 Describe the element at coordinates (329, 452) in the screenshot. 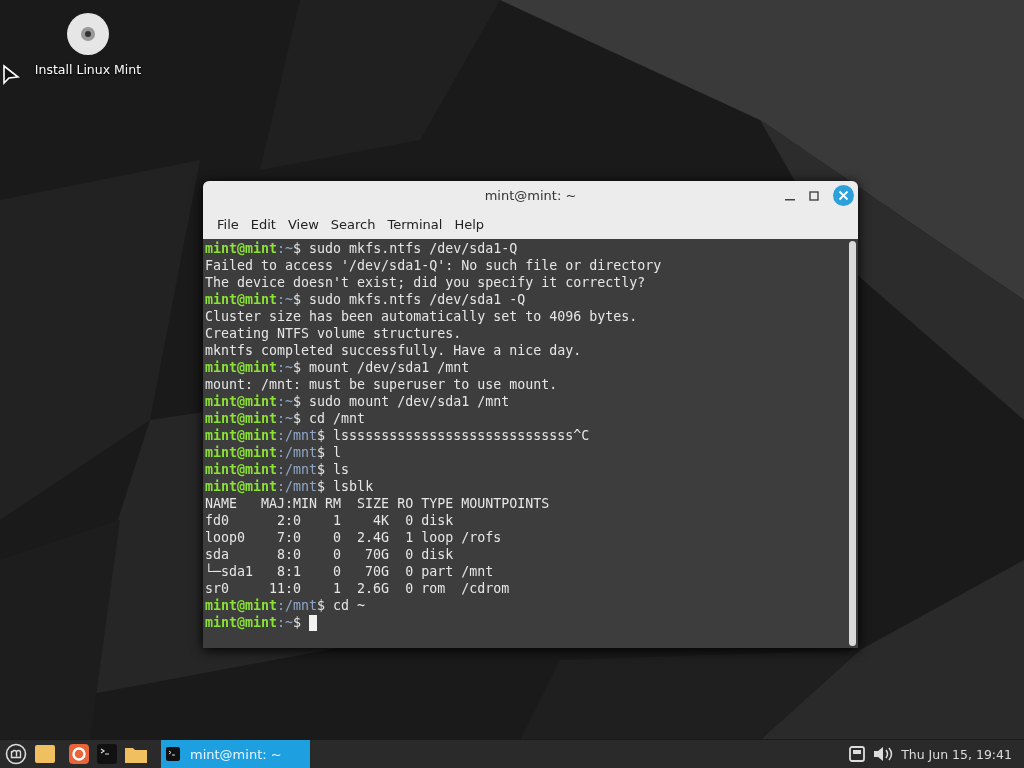

I see `command-text: $ l` at that location.